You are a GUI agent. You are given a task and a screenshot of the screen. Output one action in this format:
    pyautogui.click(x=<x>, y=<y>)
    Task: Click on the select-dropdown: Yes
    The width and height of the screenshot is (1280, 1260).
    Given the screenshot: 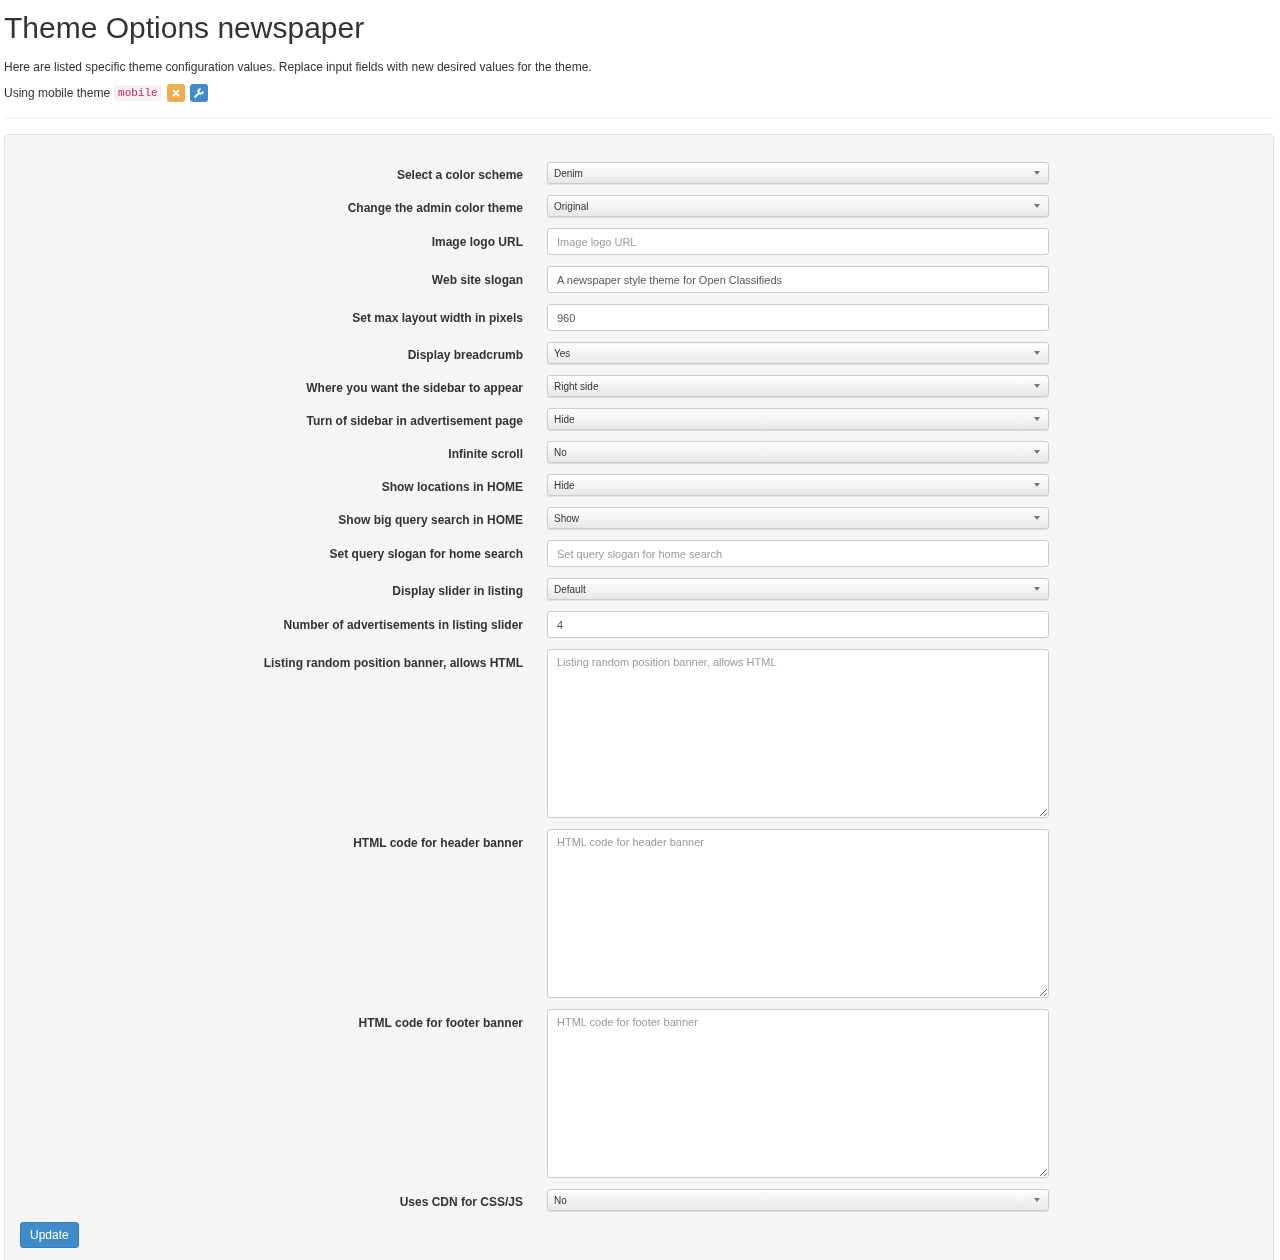 What is the action you would take?
    pyautogui.click(x=798, y=353)
    